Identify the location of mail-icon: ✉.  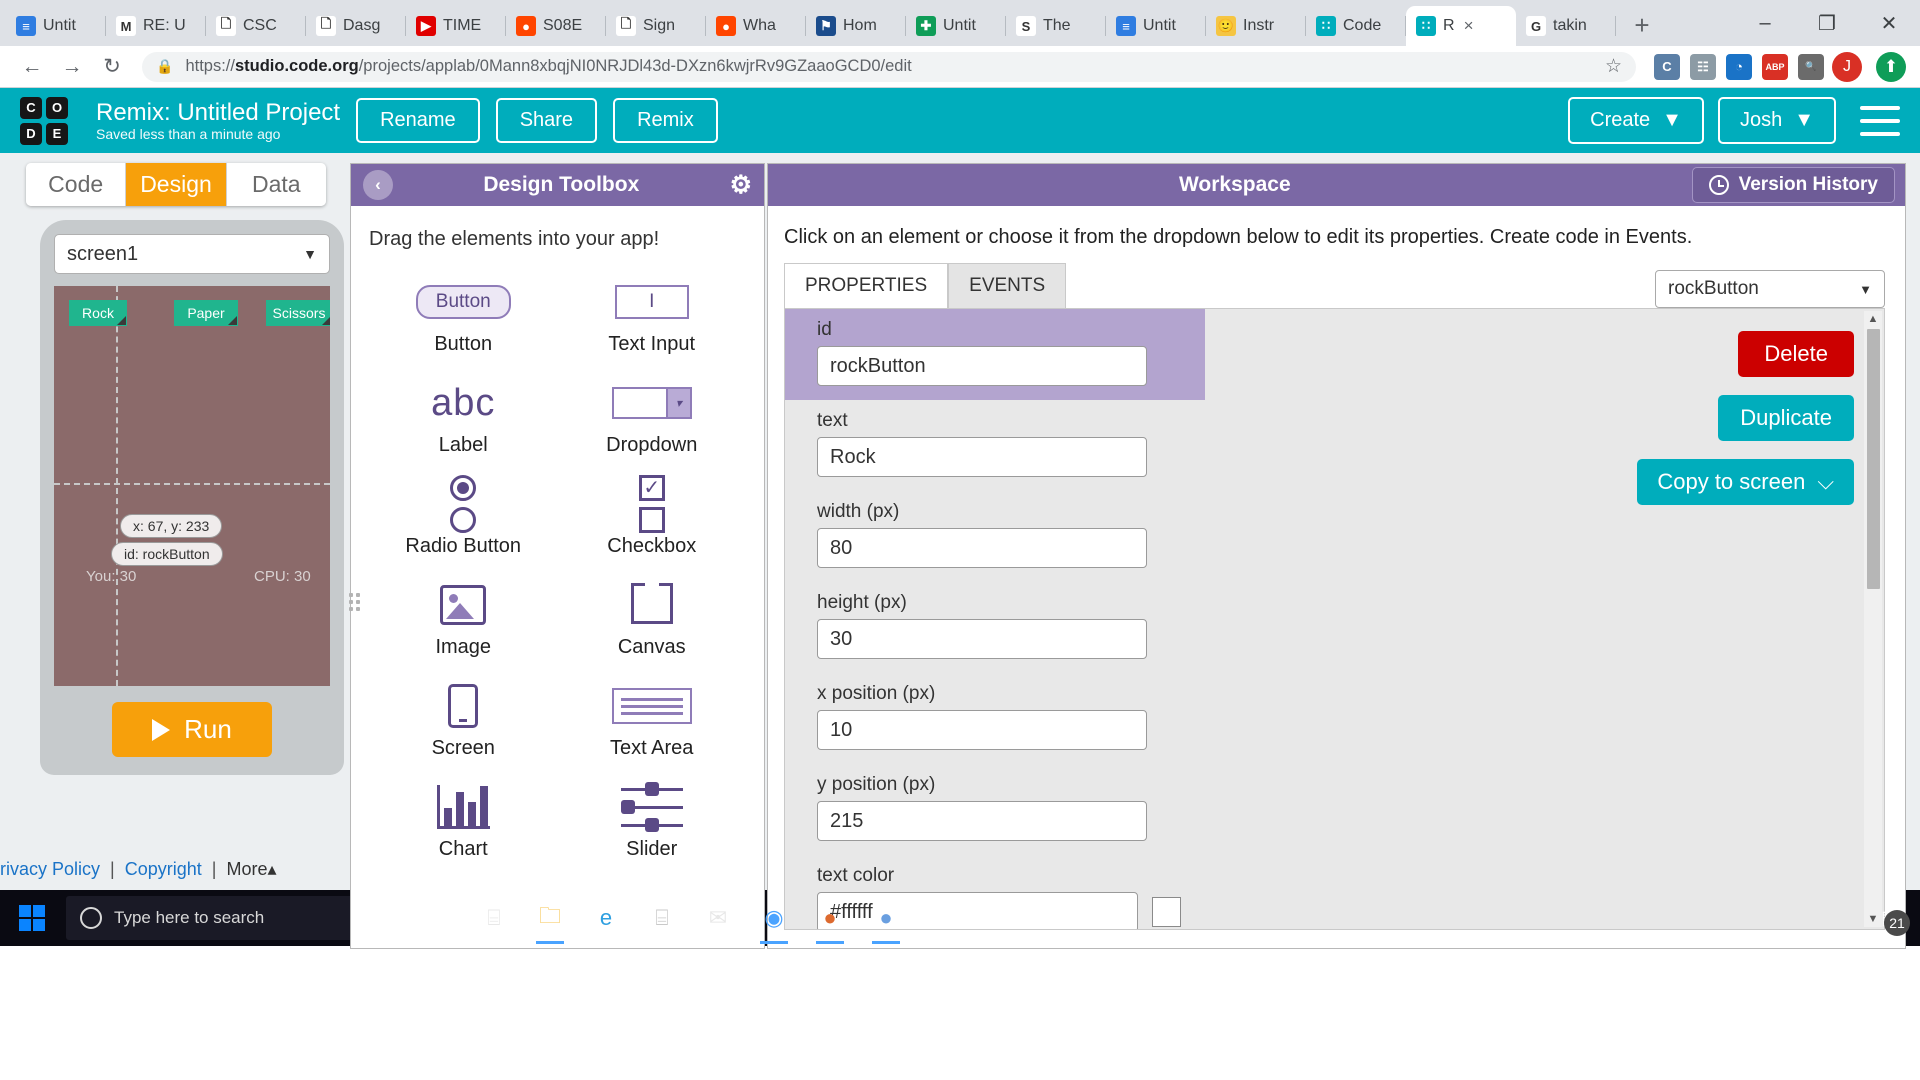
(718, 918).